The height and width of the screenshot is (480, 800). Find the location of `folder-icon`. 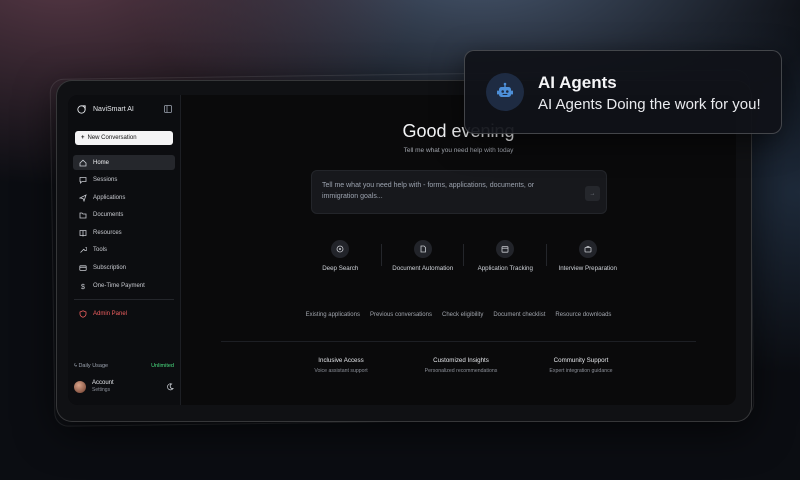

folder-icon is located at coordinates (83, 215).